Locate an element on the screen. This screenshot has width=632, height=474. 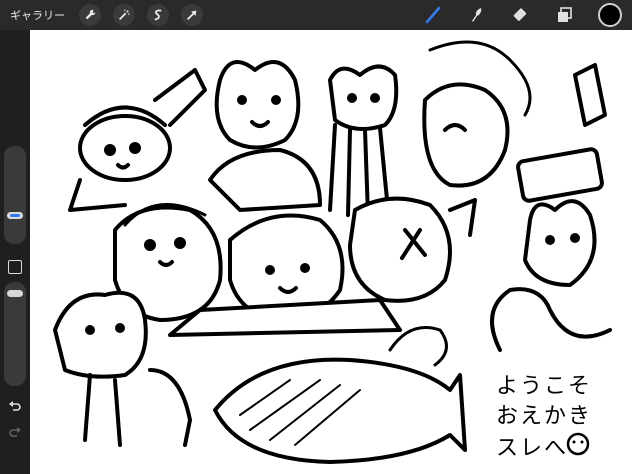
layers-icon is located at coordinates (565, 14).